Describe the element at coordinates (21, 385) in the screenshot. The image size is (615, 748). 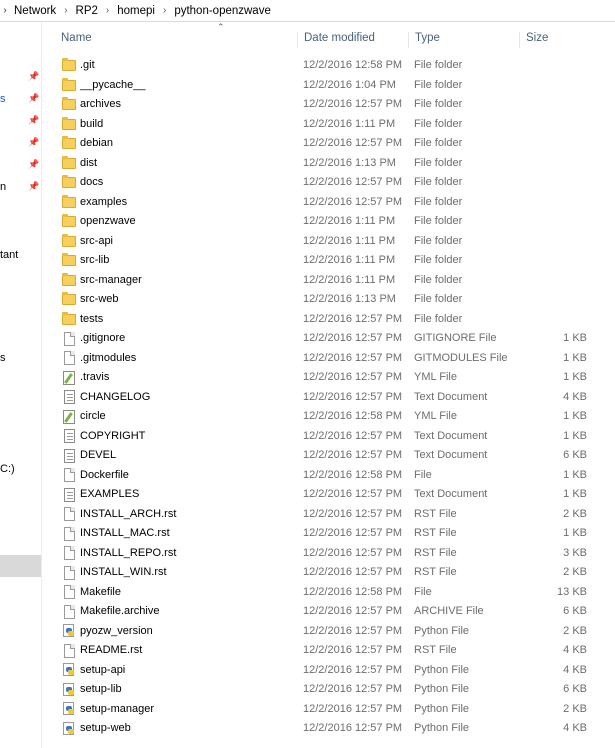
I see `navigation-pane: s n tant s C:) 📌 📌 📌 📌 📌 📌` at that location.